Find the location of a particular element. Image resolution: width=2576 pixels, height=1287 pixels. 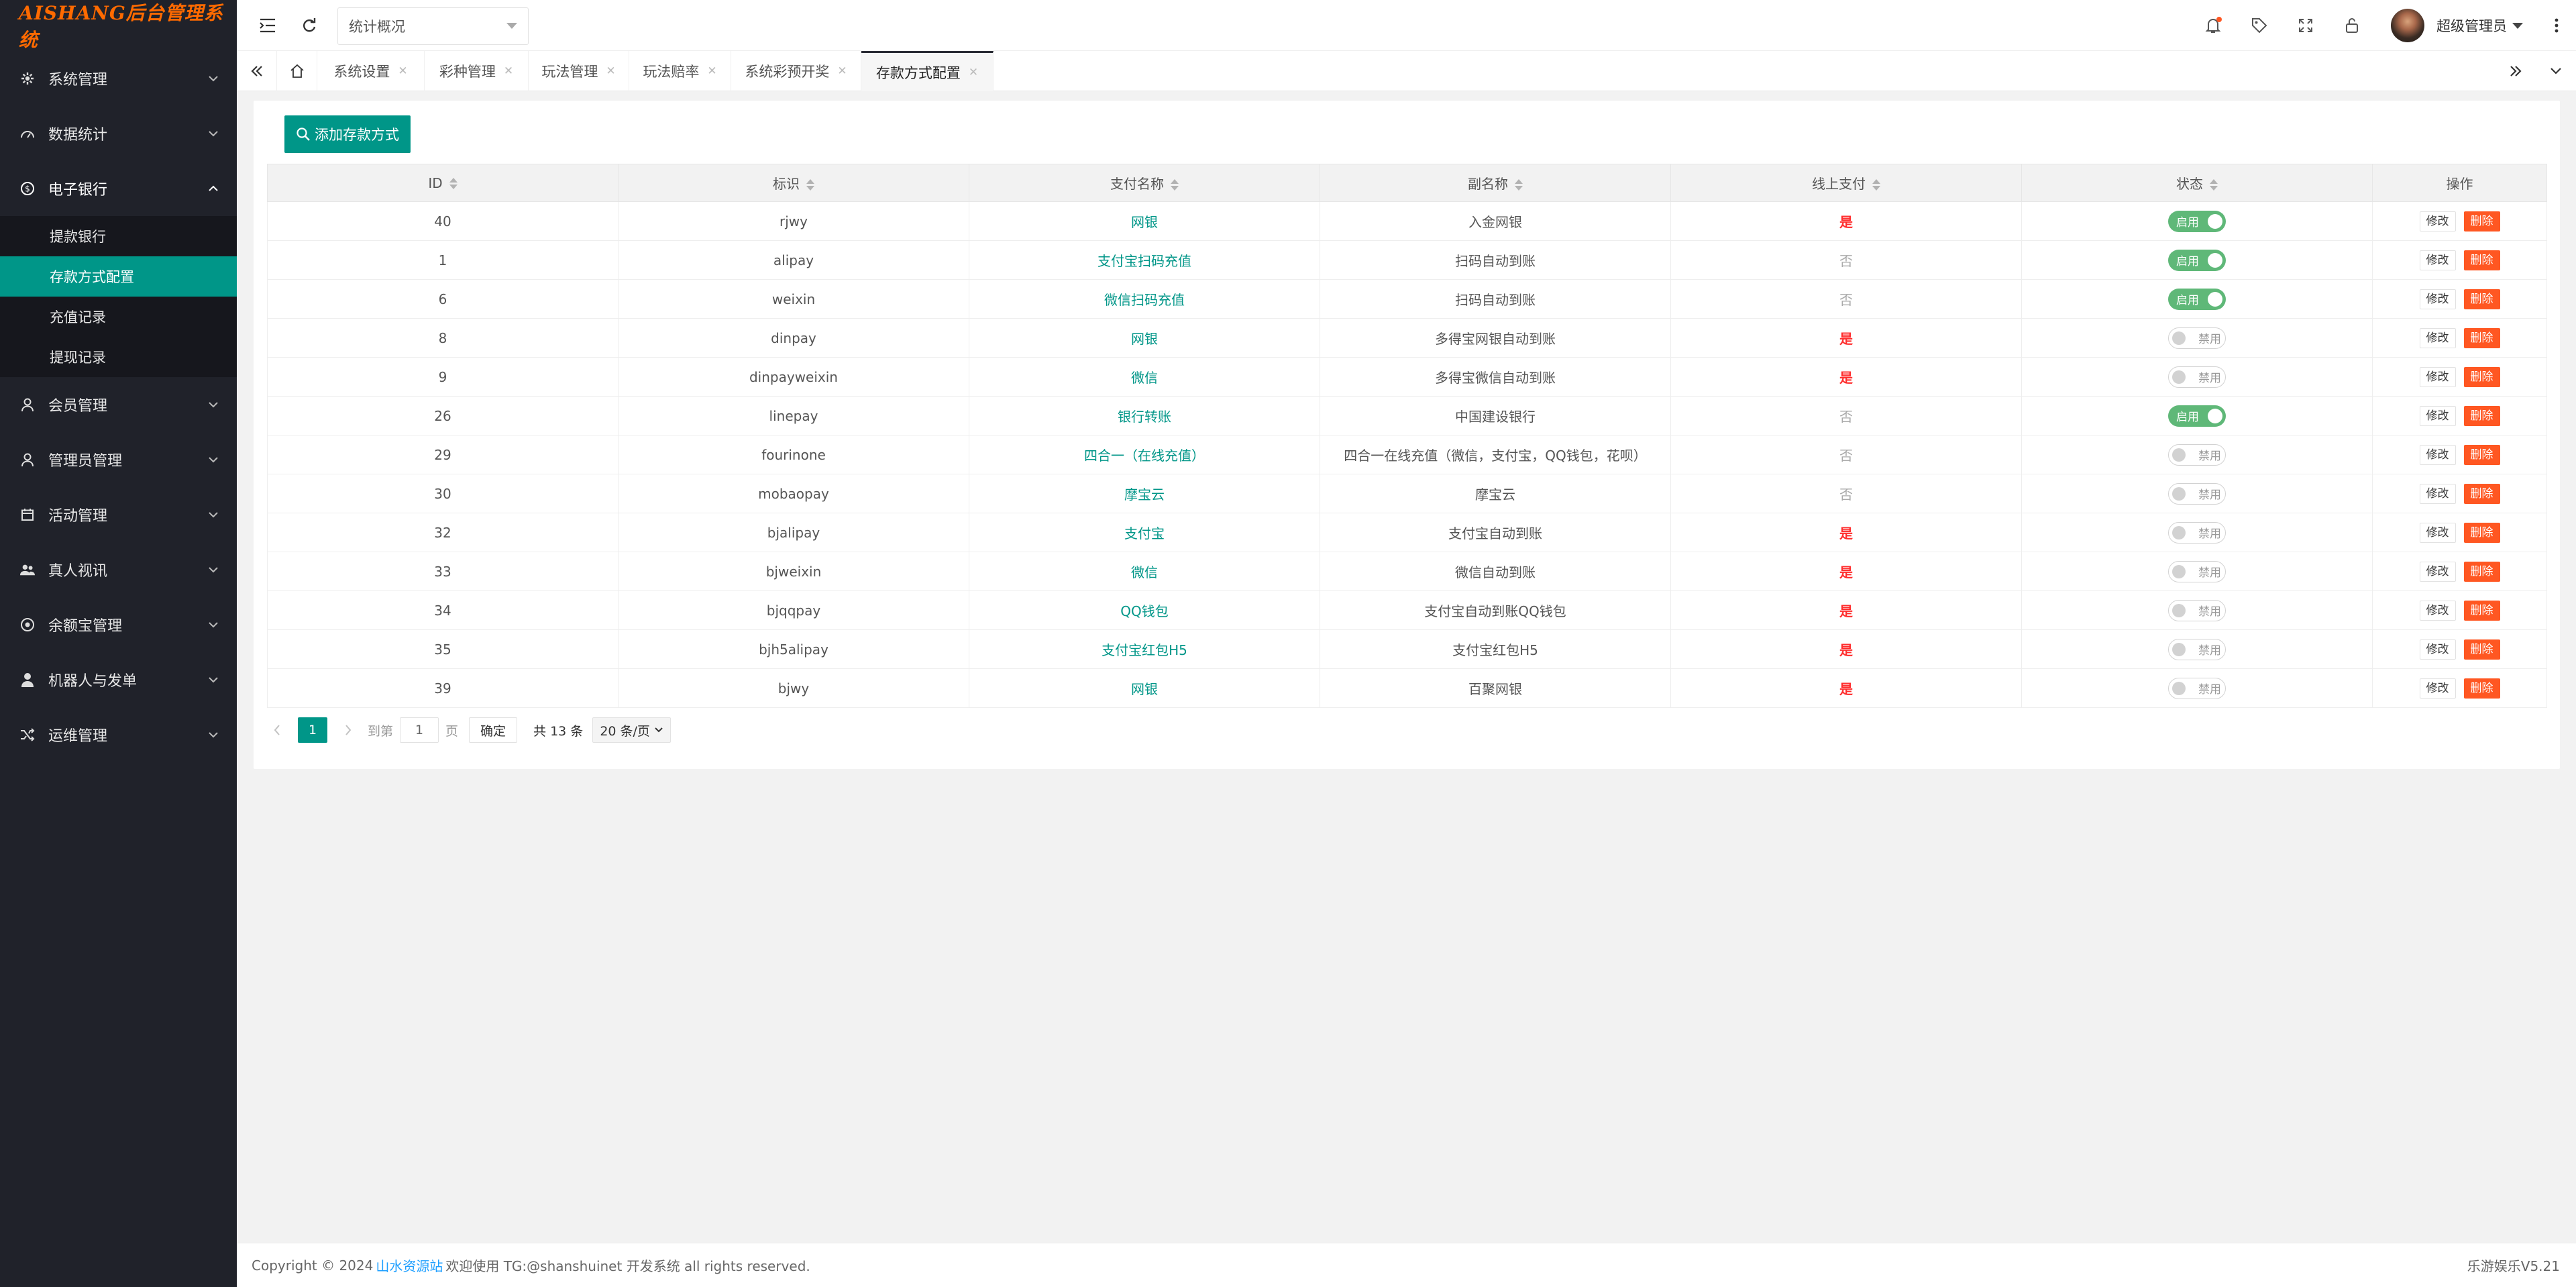

tab-item: 系统彩预开奖 ✕ is located at coordinates (796, 71).